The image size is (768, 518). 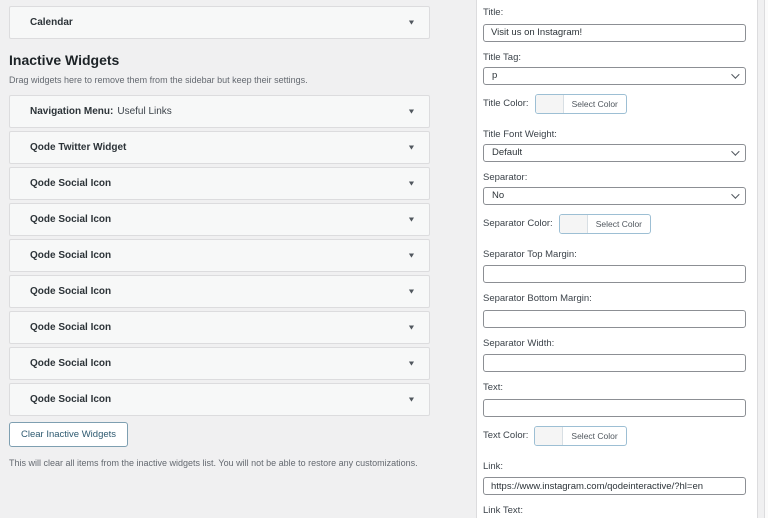 What do you see at coordinates (78, 147) in the screenshot?
I see `widget-title: Qode Twitter Widget` at bounding box center [78, 147].